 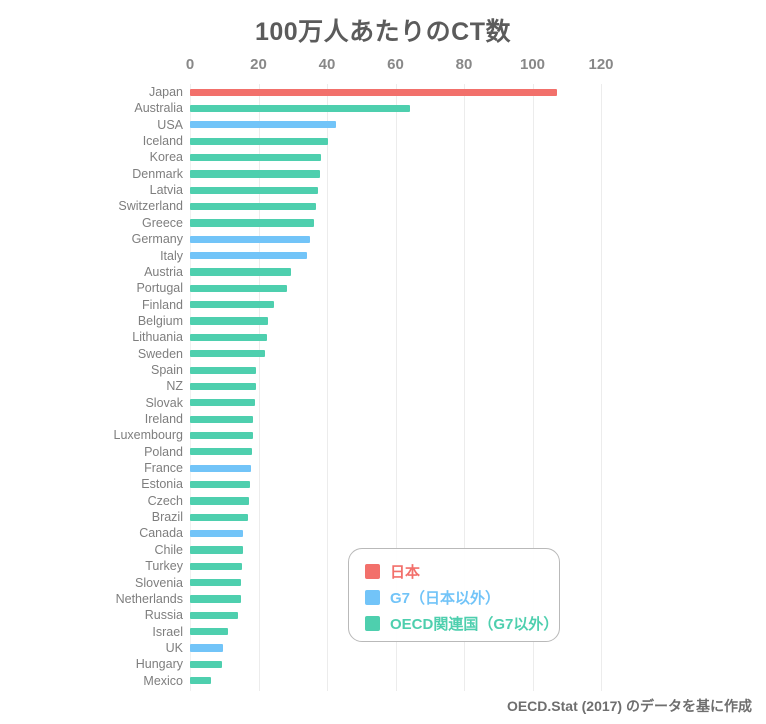 What do you see at coordinates (160, 353) in the screenshot?
I see `category-label: Sweden` at bounding box center [160, 353].